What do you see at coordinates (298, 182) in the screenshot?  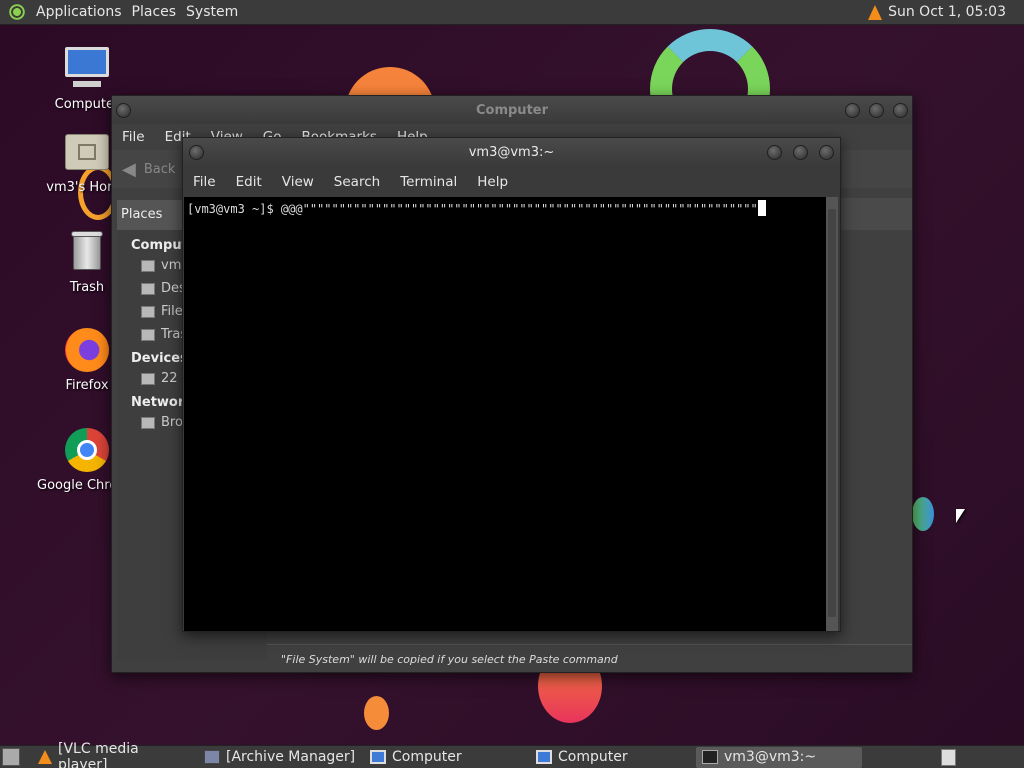 I see `menu-view: View` at bounding box center [298, 182].